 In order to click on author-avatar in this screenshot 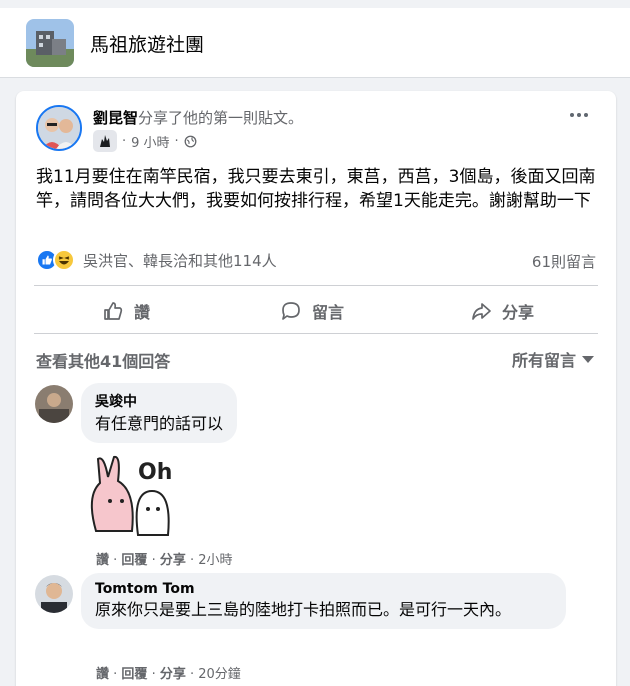, I will do `click(59, 128)`.